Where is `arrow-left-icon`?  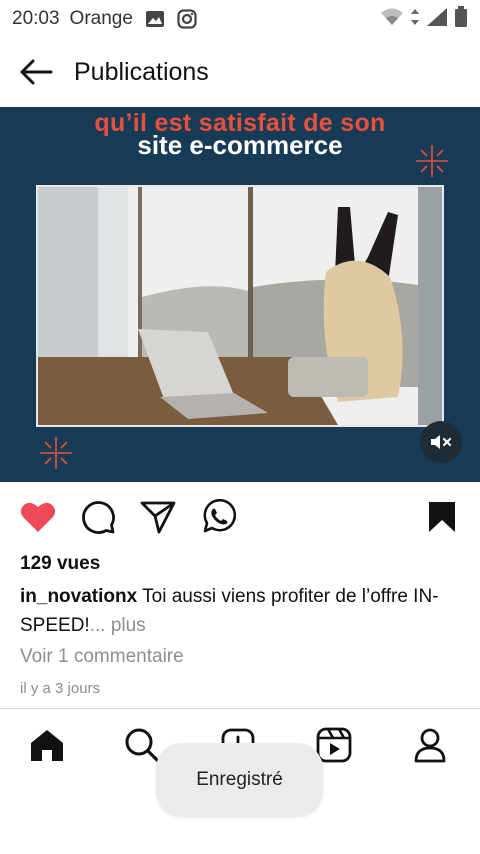
arrow-left-icon is located at coordinates (36, 72).